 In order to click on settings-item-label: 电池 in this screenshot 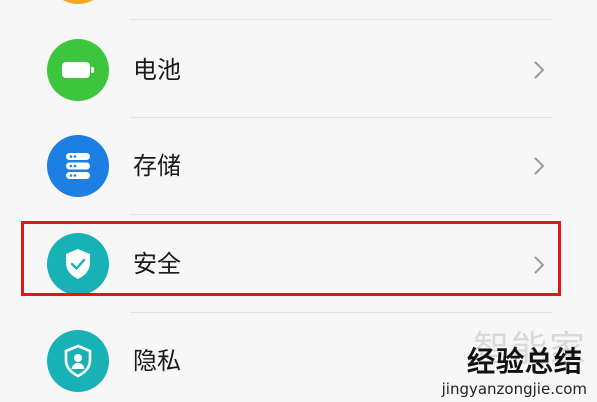, I will do `click(157, 70)`.